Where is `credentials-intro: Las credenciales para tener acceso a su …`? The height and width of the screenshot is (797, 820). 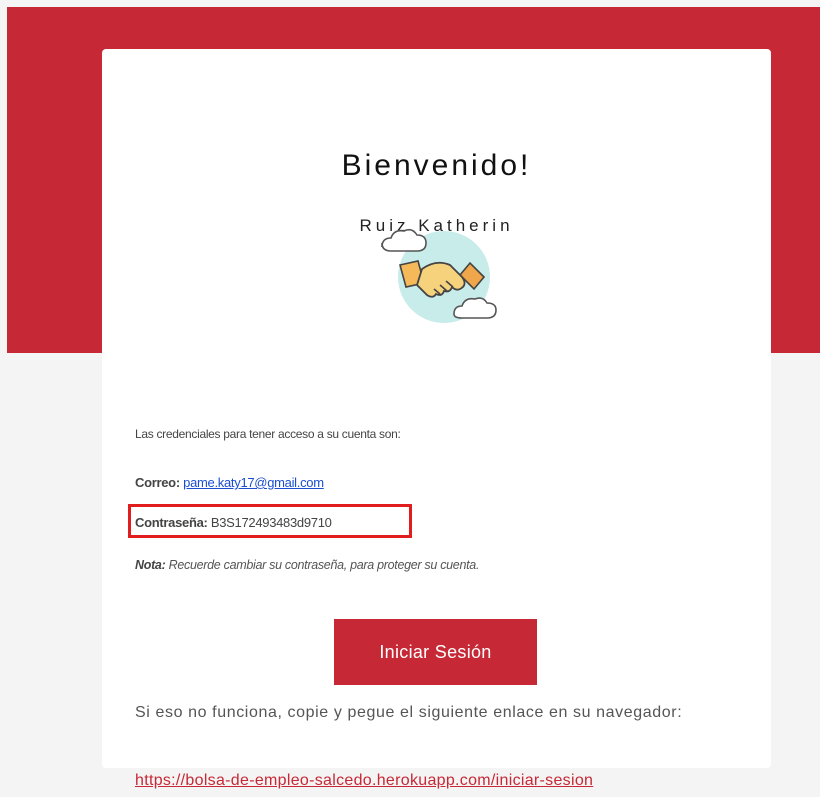 credentials-intro: Las credenciales para tener acceso a su … is located at coordinates (268, 434).